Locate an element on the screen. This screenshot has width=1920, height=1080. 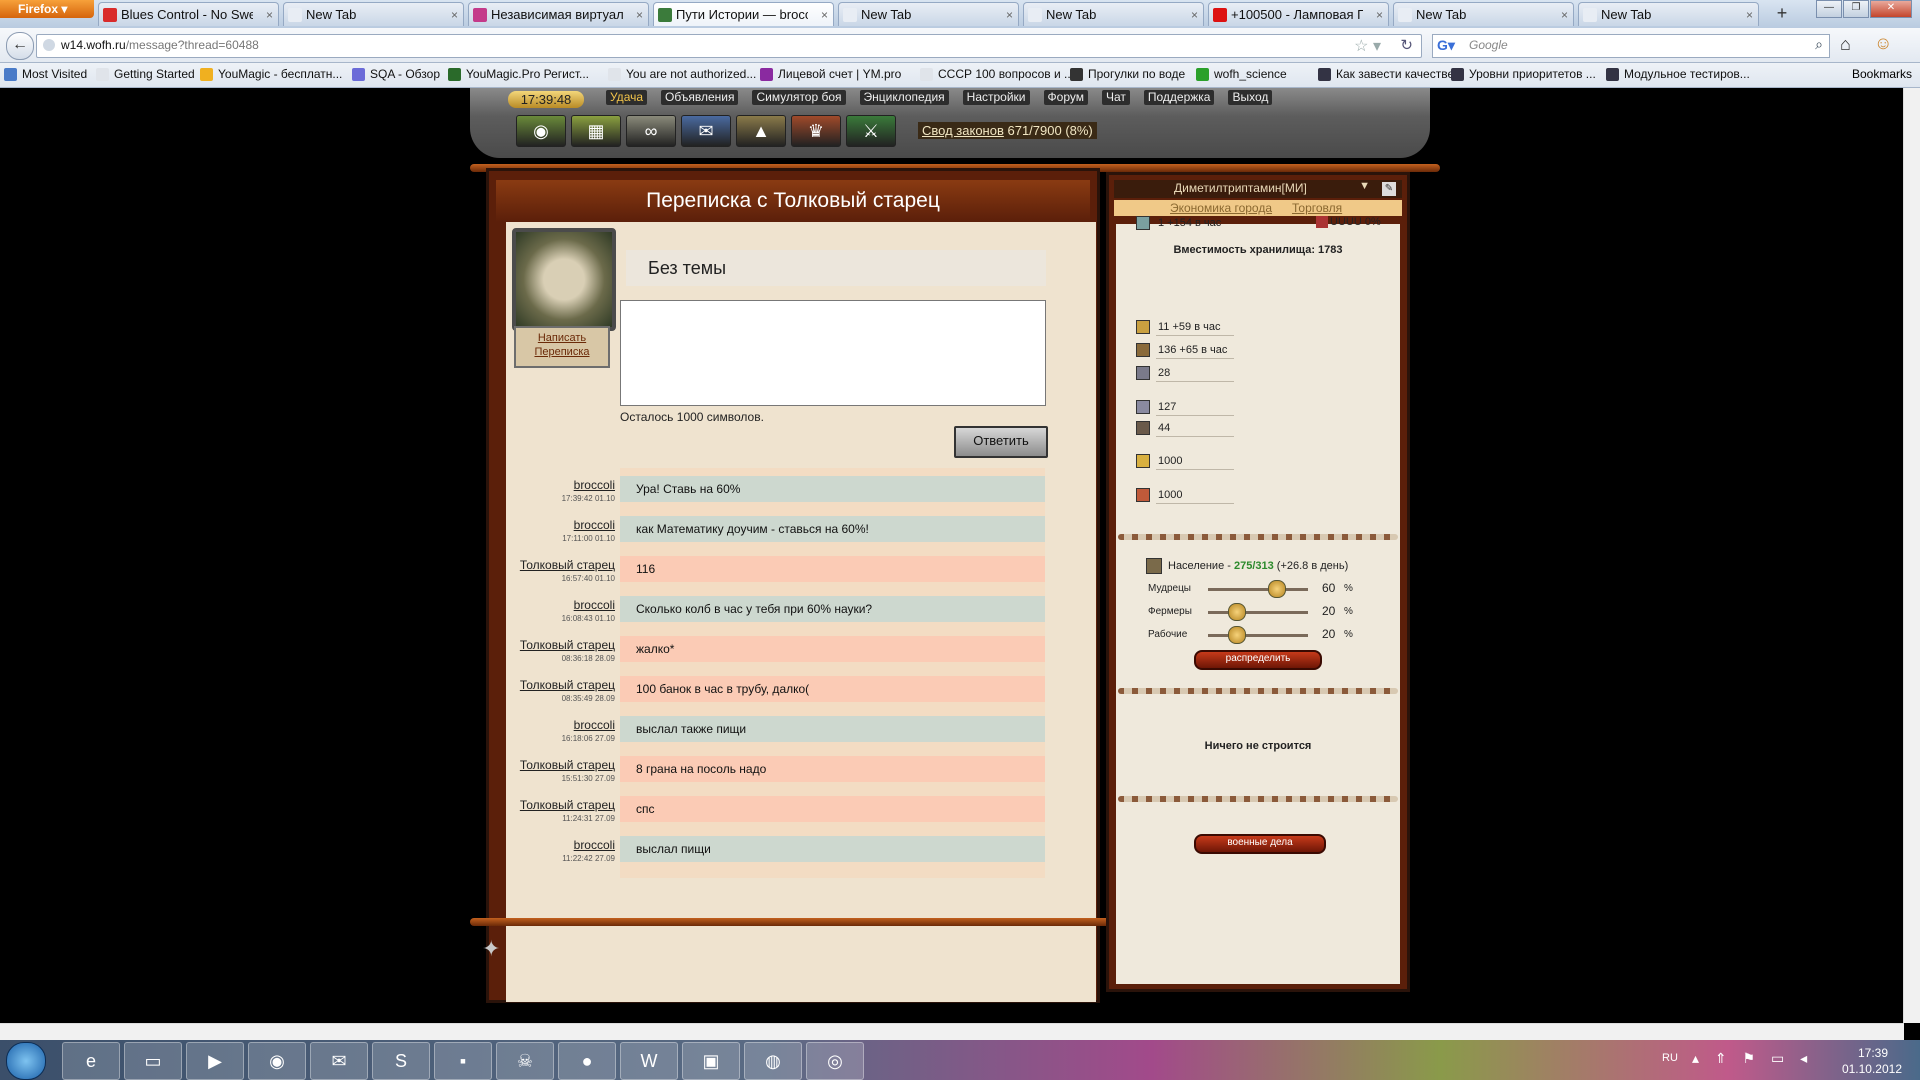
taskbar-media-player-icon: ▶ is located at coordinates (215, 1061).